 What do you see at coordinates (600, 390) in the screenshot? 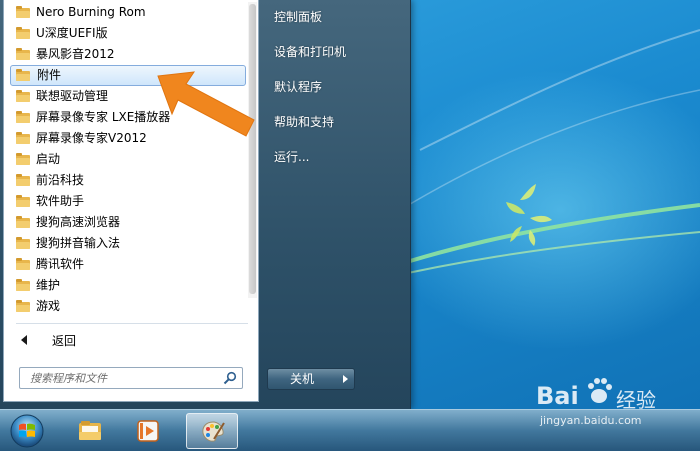
I see `baidu-paw-icon` at bounding box center [600, 390].